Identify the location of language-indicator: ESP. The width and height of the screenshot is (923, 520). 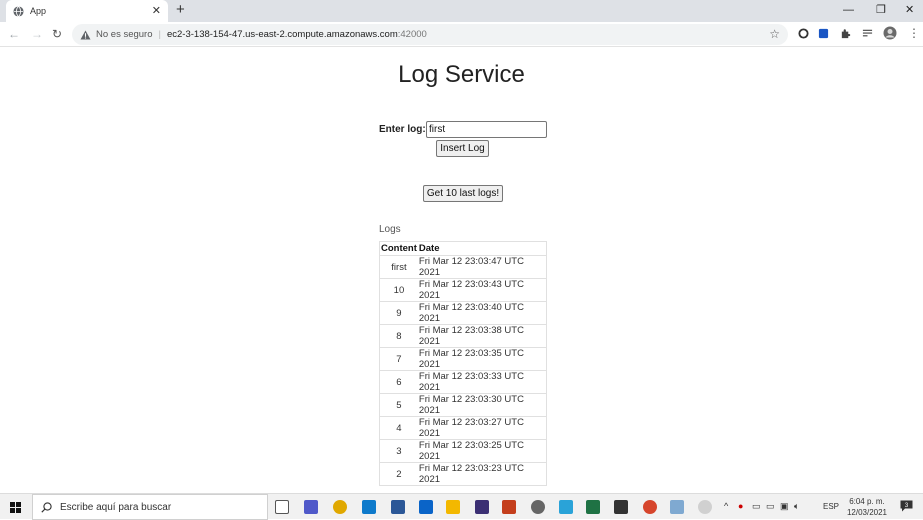
(831, 506).